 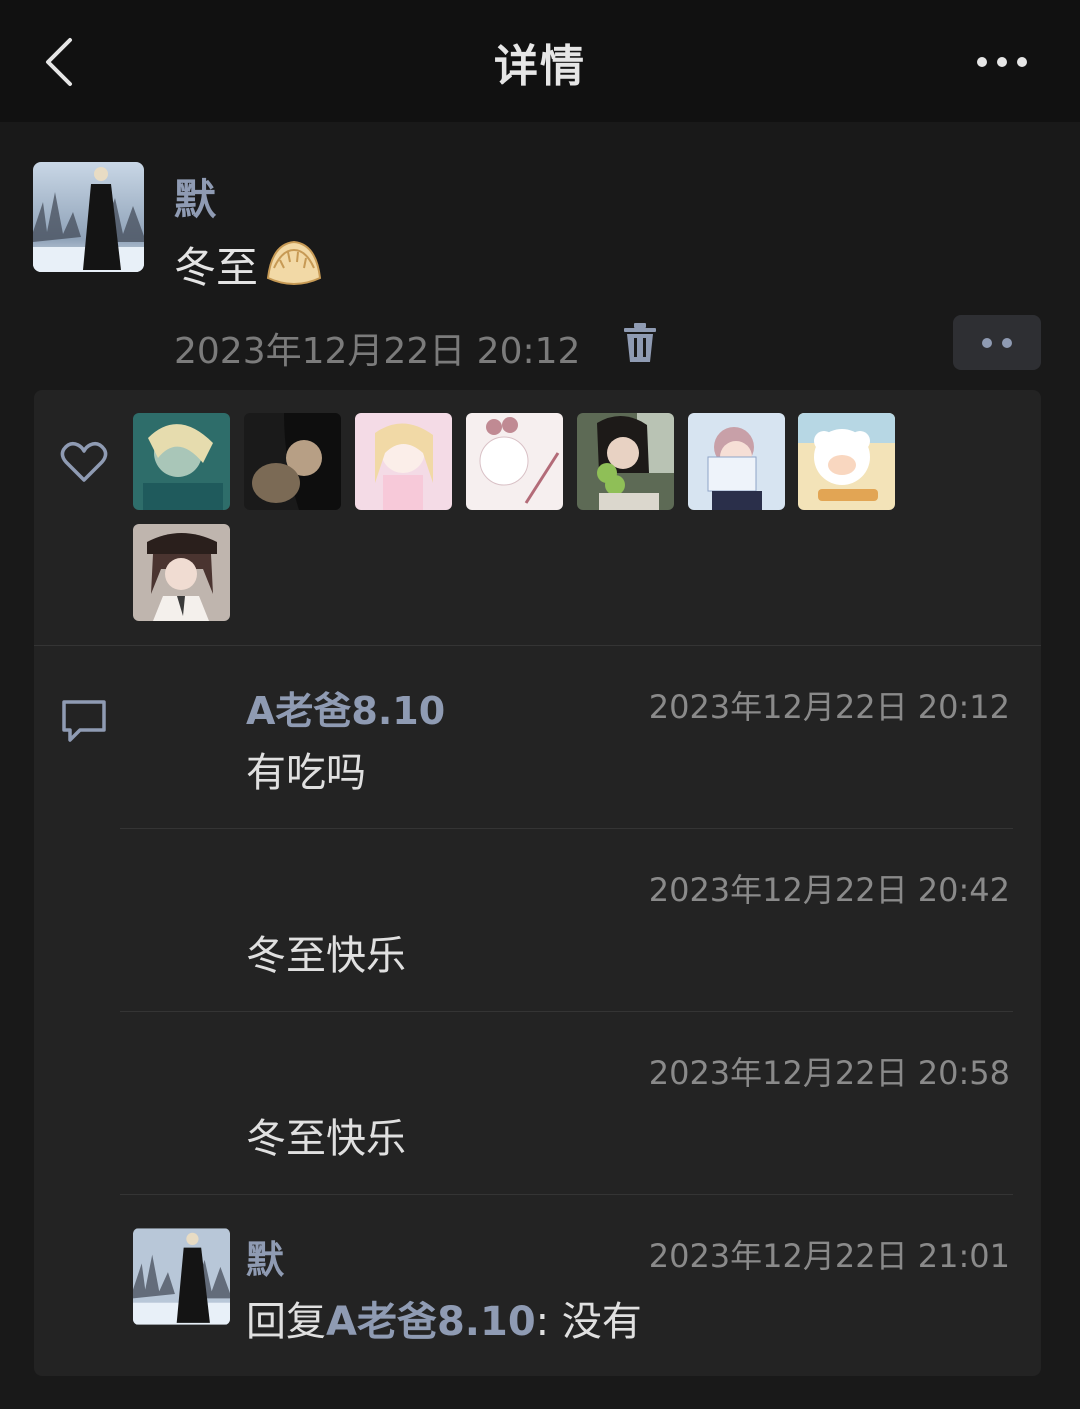 What do you see at coordinates (566, 737) in the screenshot?
I see `comment-item: A老爸8.10 2023年12月22日 20:12 有吃吗` at bounding box center [566, 737].